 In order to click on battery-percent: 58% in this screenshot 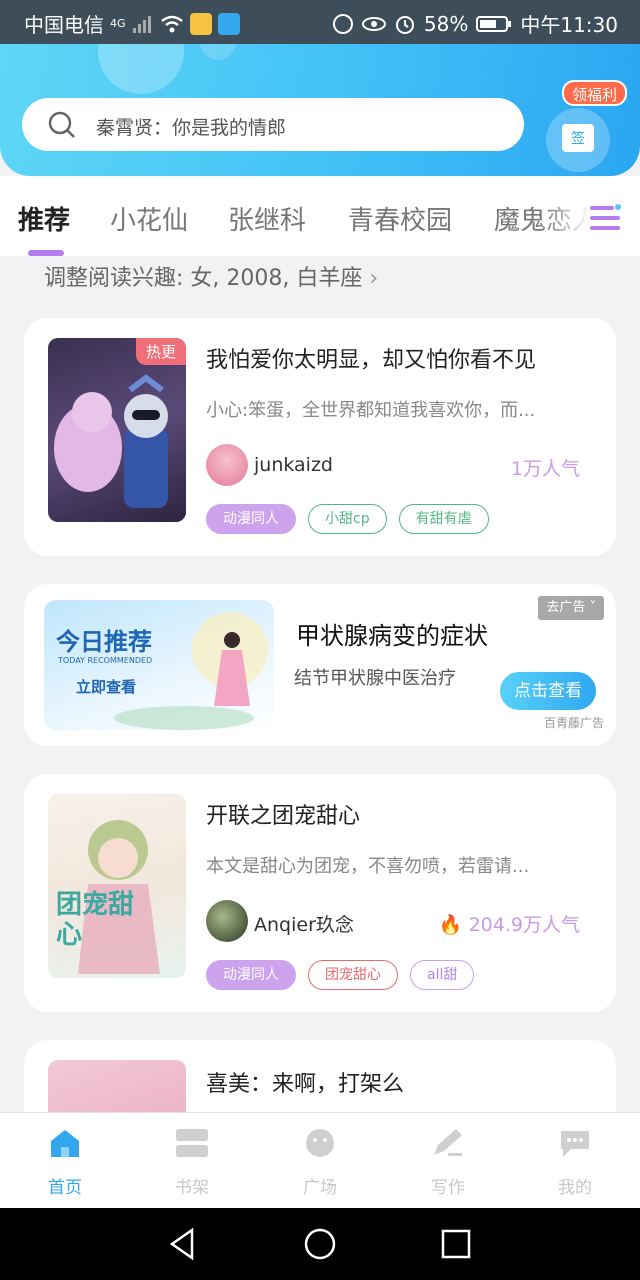, I will do `click(446, 23)`.